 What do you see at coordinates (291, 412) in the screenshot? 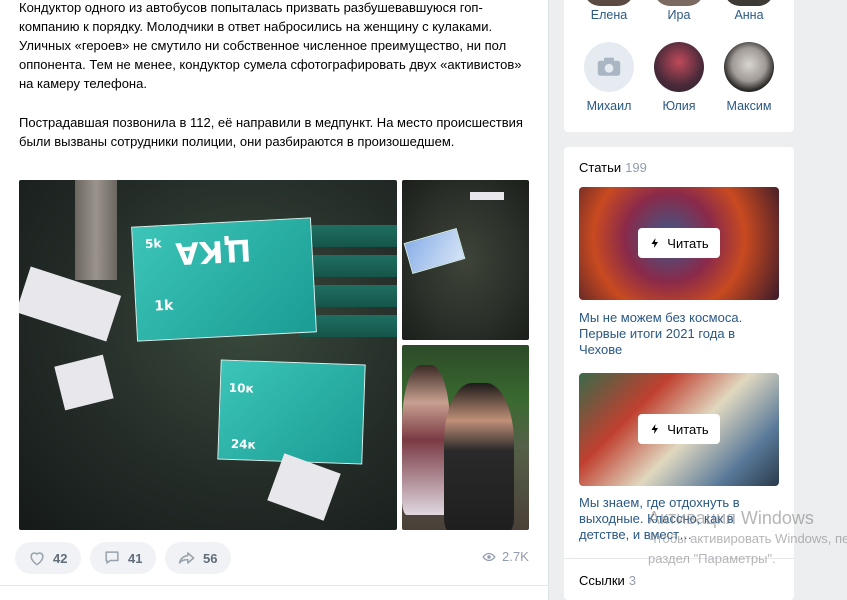
I see `ticket-small: 10к 24к` at bounding box center [291, 412].